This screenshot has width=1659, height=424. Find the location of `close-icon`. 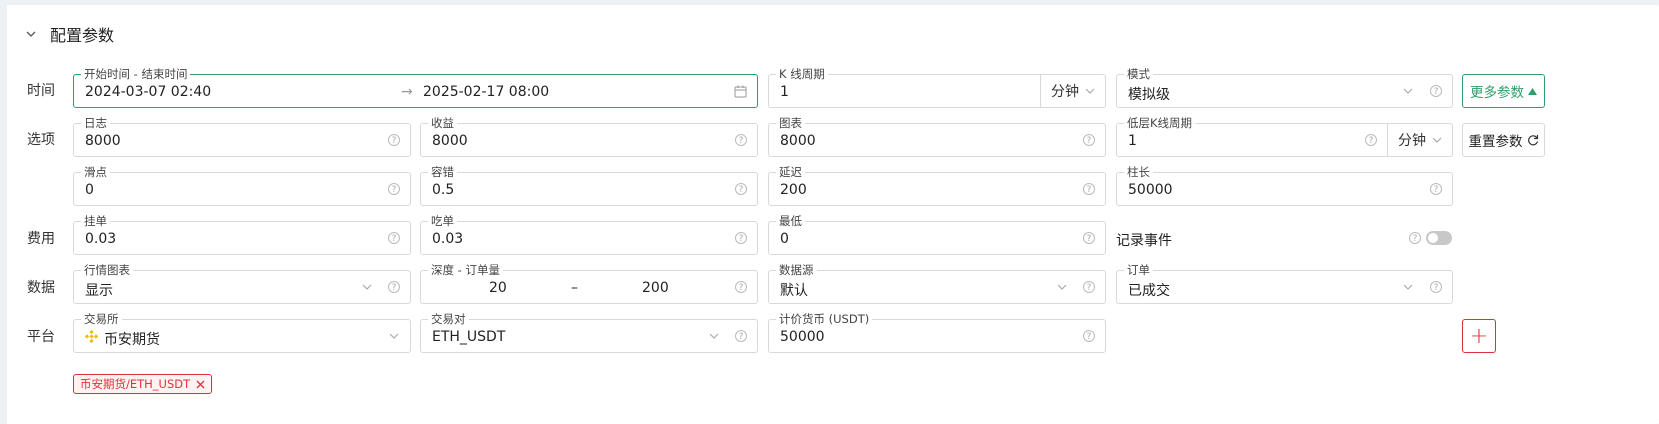

close-icon is located at coordinates (200, 384).